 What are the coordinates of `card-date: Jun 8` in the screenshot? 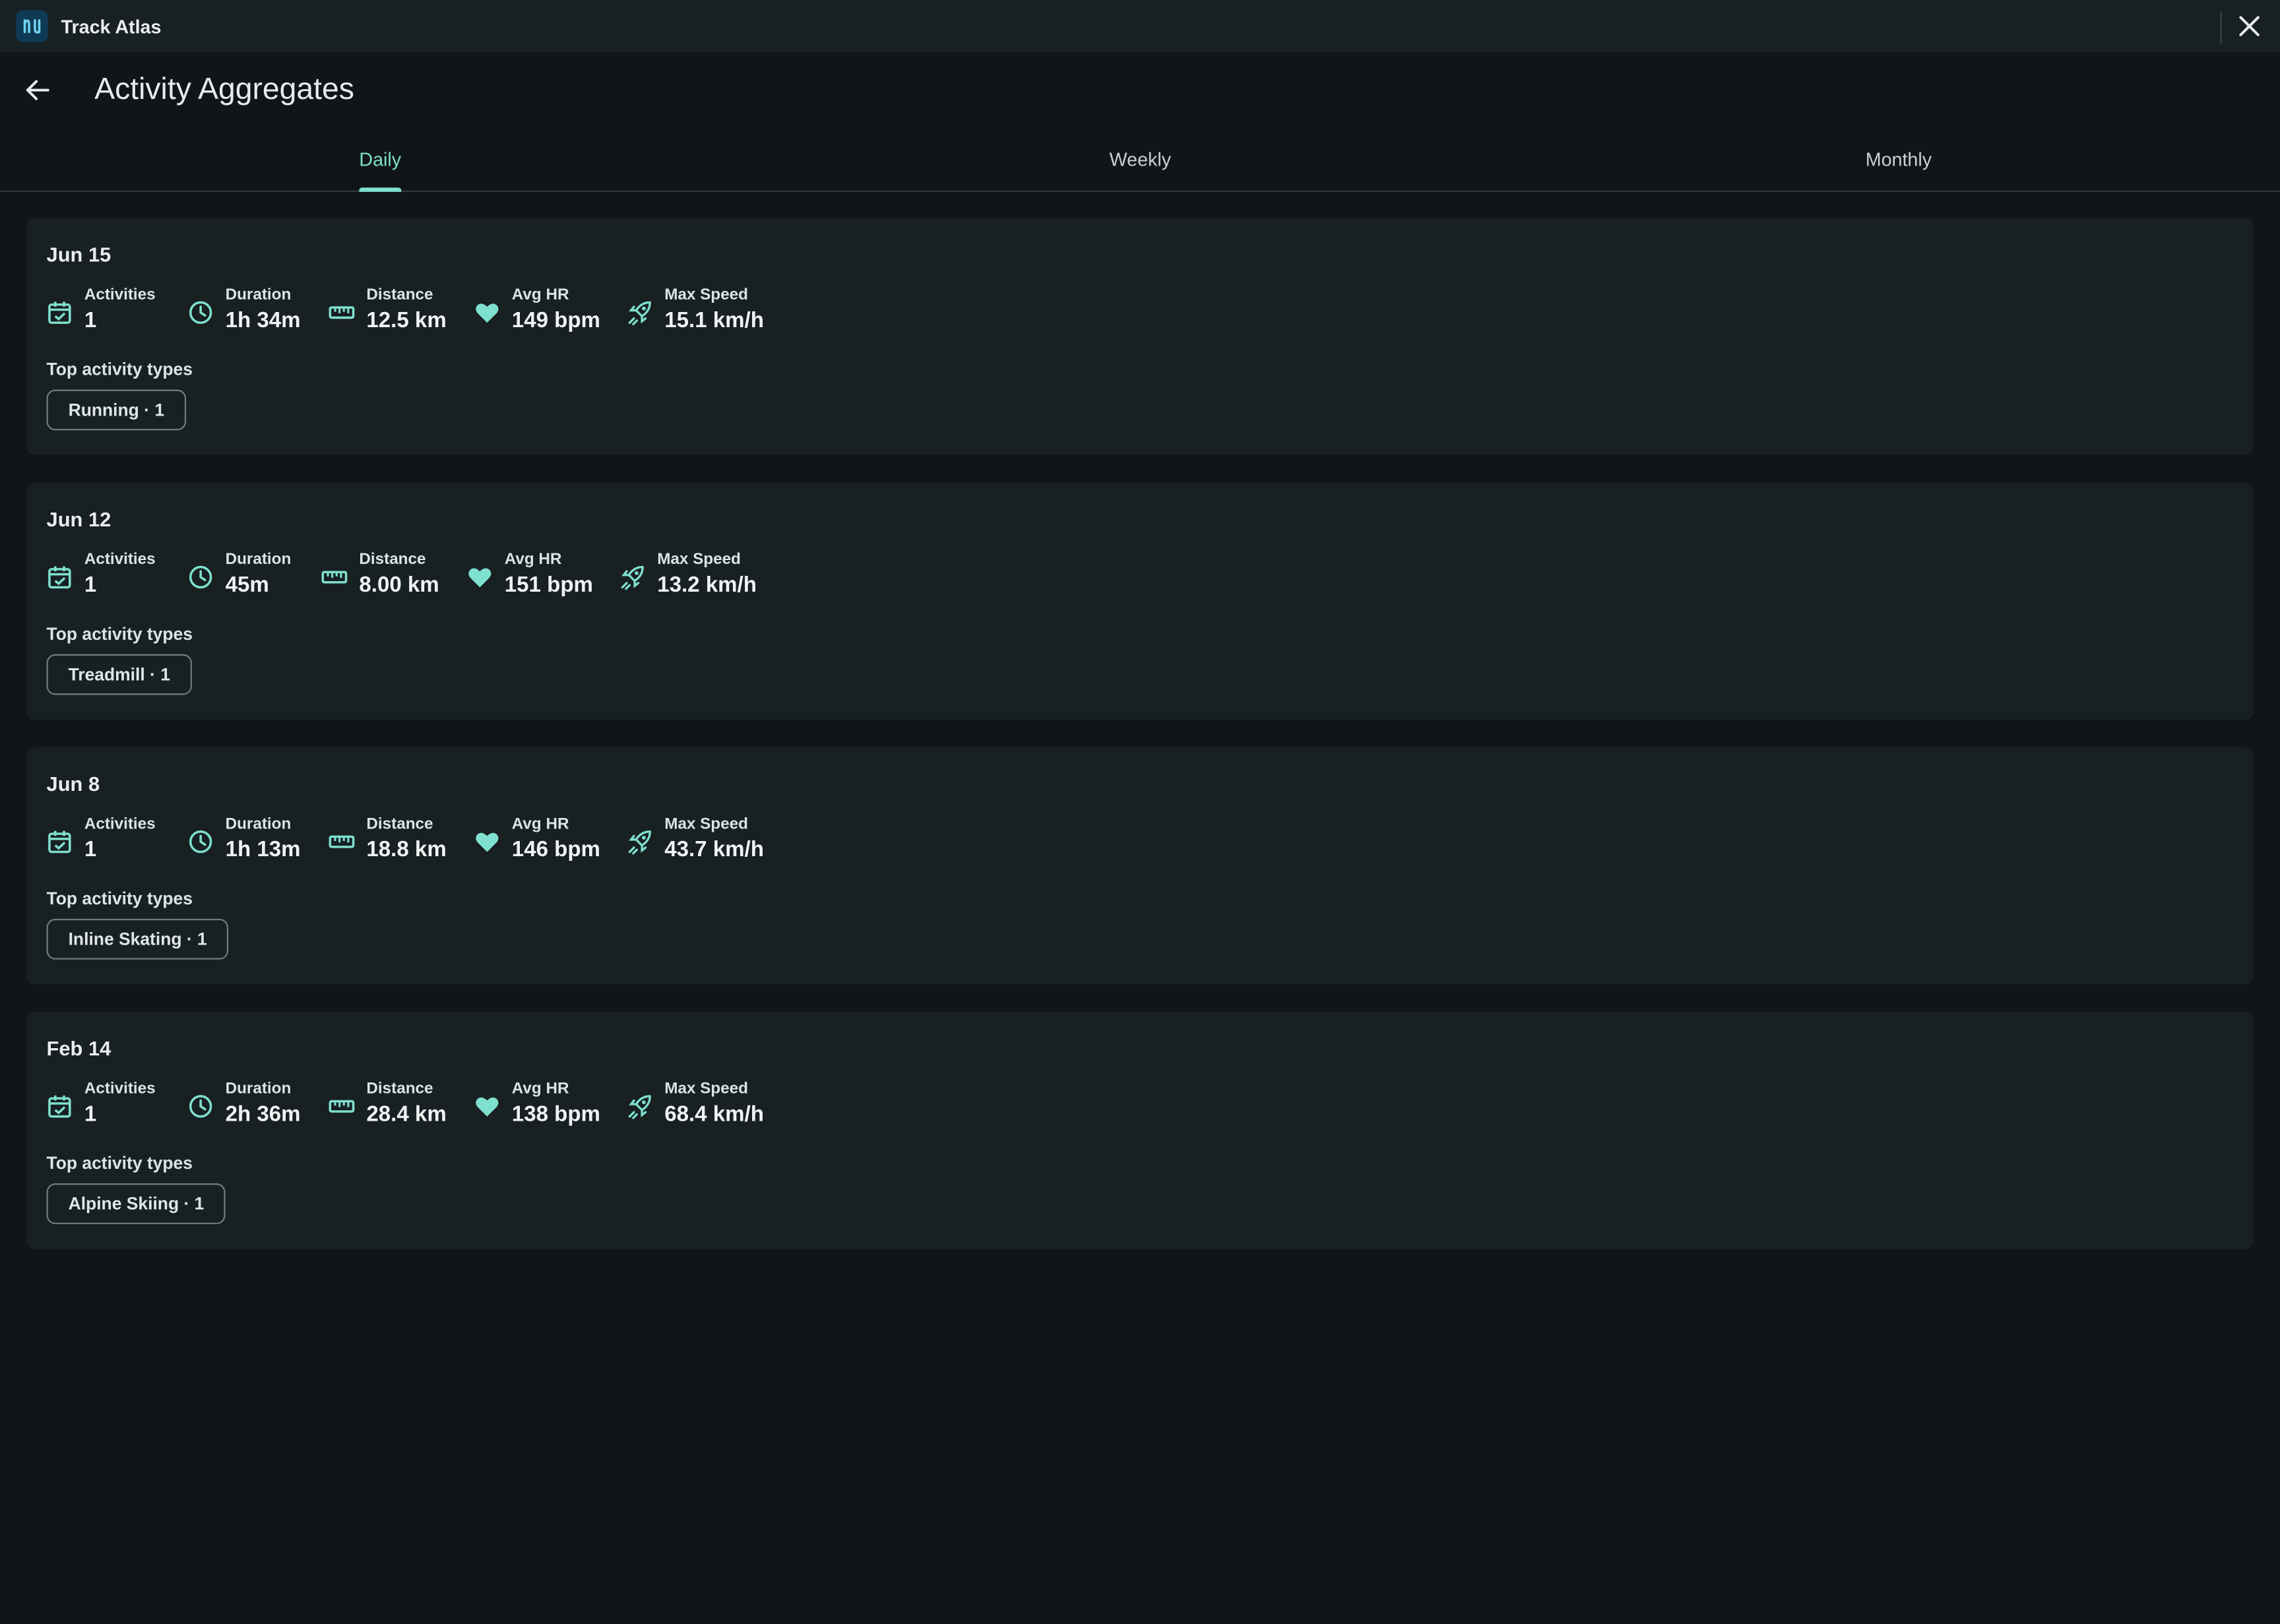 It's located at (73, 784).